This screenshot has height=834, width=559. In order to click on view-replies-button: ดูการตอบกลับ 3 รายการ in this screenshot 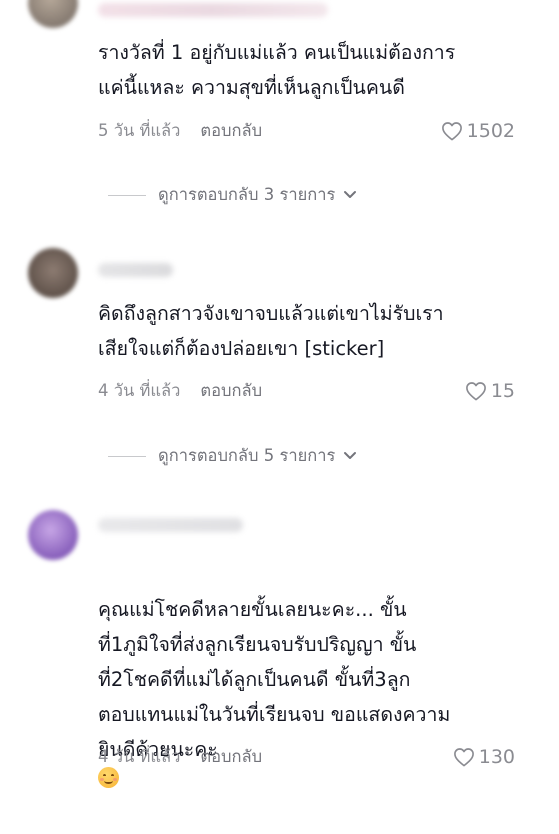, I will do `click(232, 195)`.